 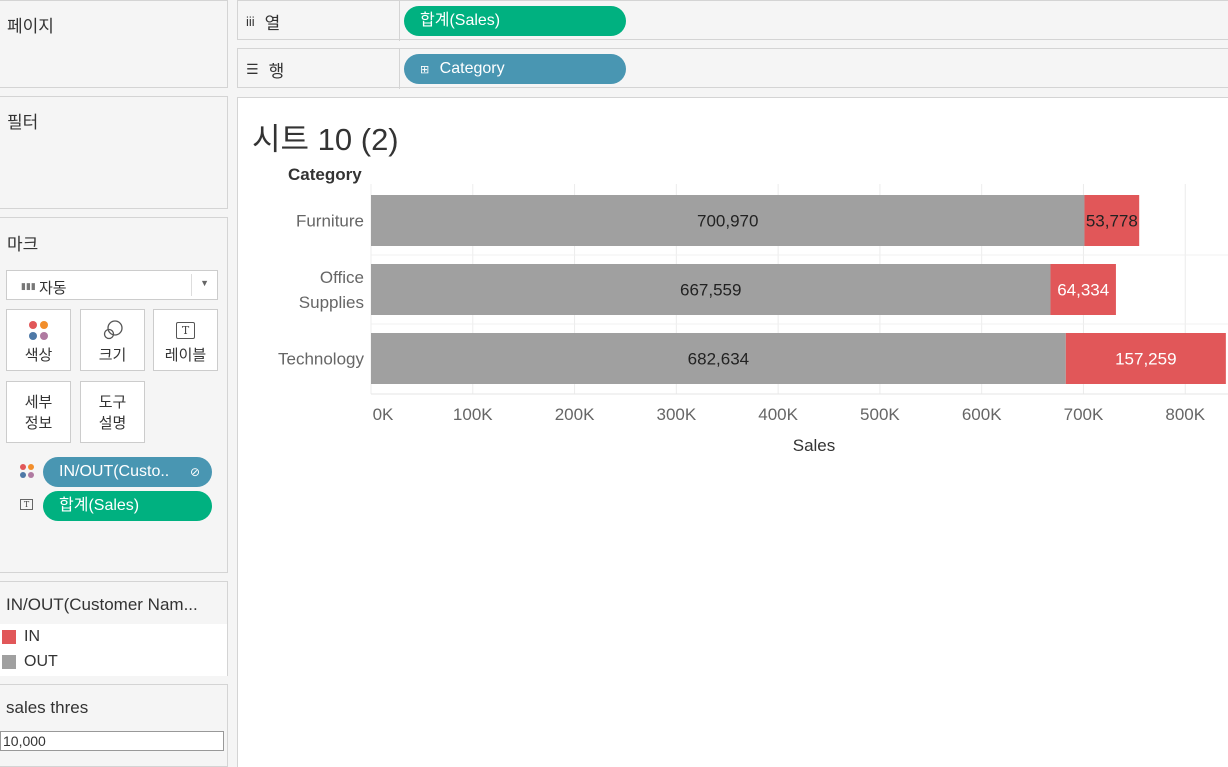 I want to click on data-label-in: 157,259, so click(x=1145, y=359).